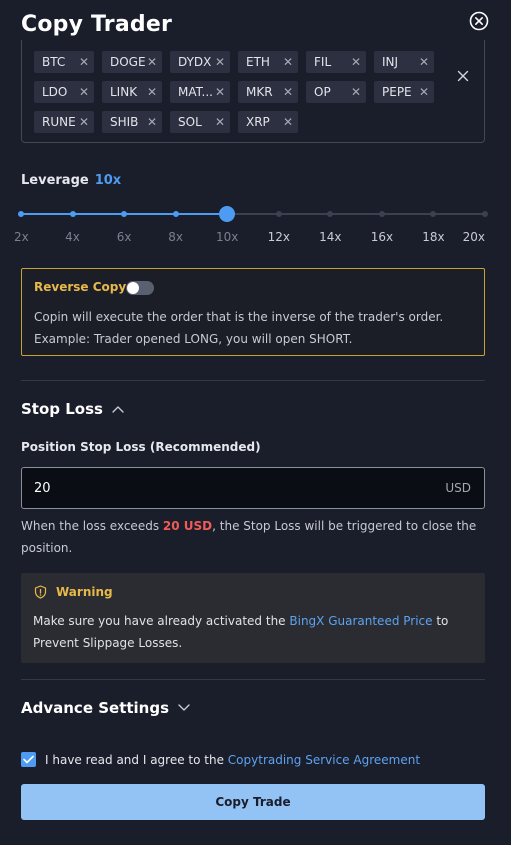  I want to click on clear-all-button, so click(463, 75).